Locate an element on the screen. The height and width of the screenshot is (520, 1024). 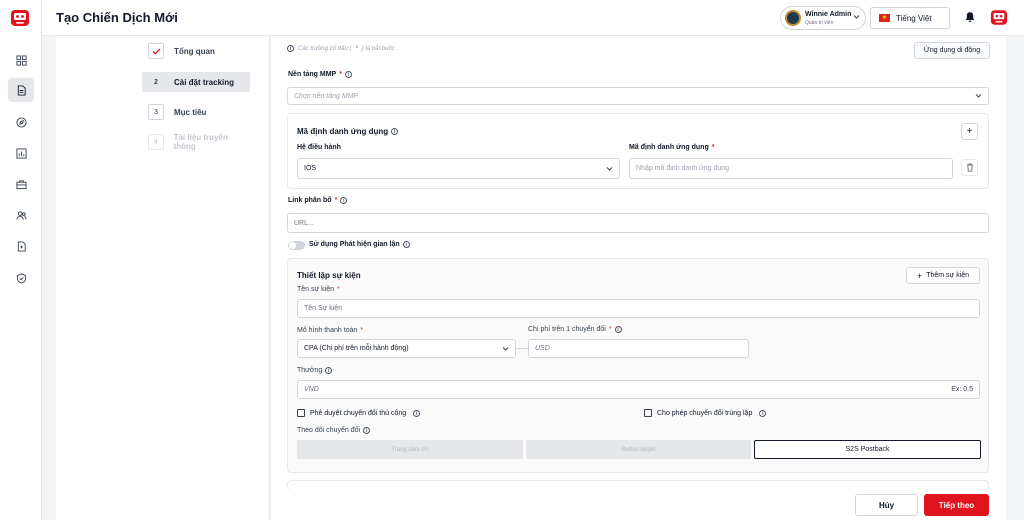
sidebar-rail is located at coordinates (21, 260).